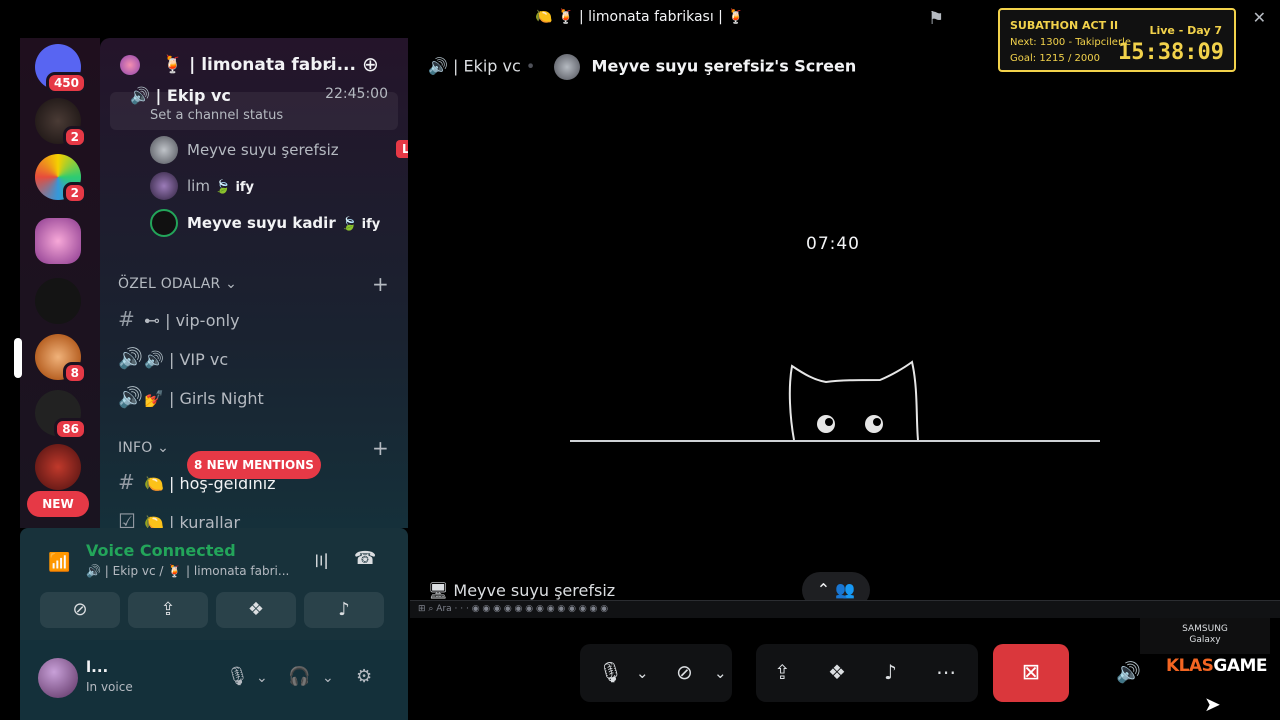  I want to click on channel-label: 🔊 | VIP vc, so click(186, 359).